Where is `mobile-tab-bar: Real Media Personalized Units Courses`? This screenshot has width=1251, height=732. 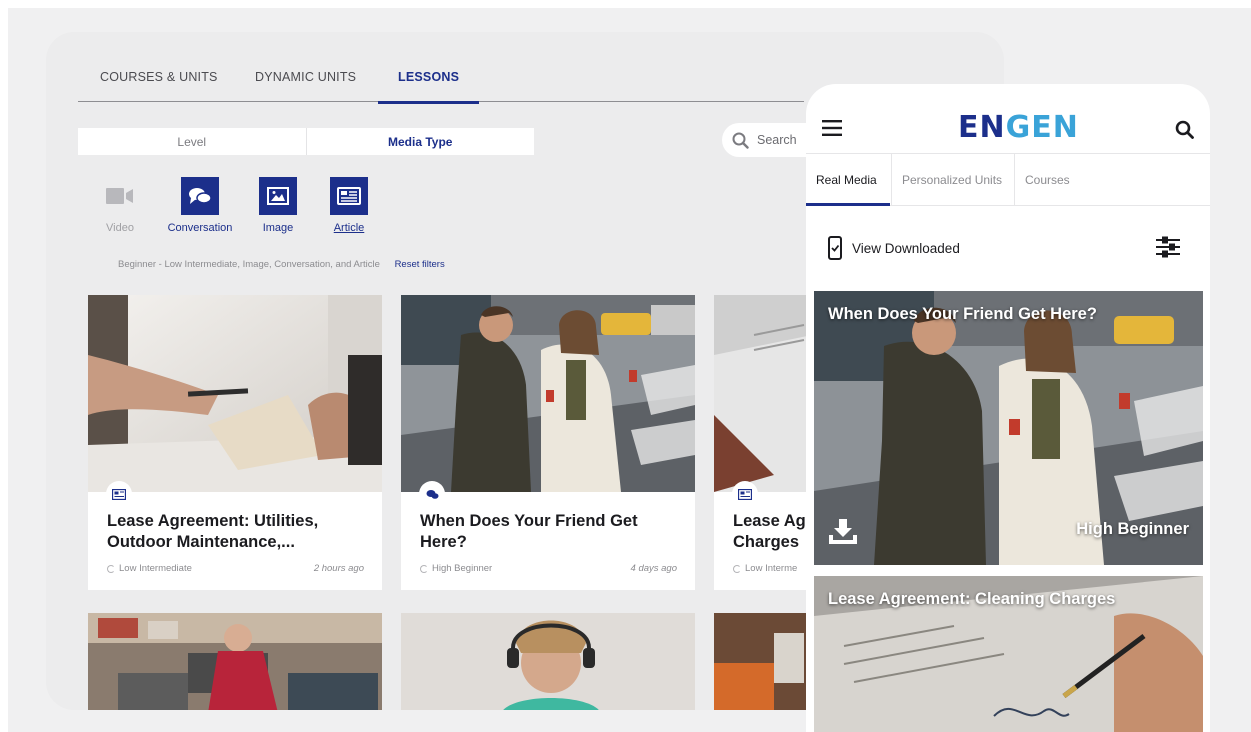 mobile-tab-bar: Real Media Personalized Units Courses is located at coordinates (1008, 180).